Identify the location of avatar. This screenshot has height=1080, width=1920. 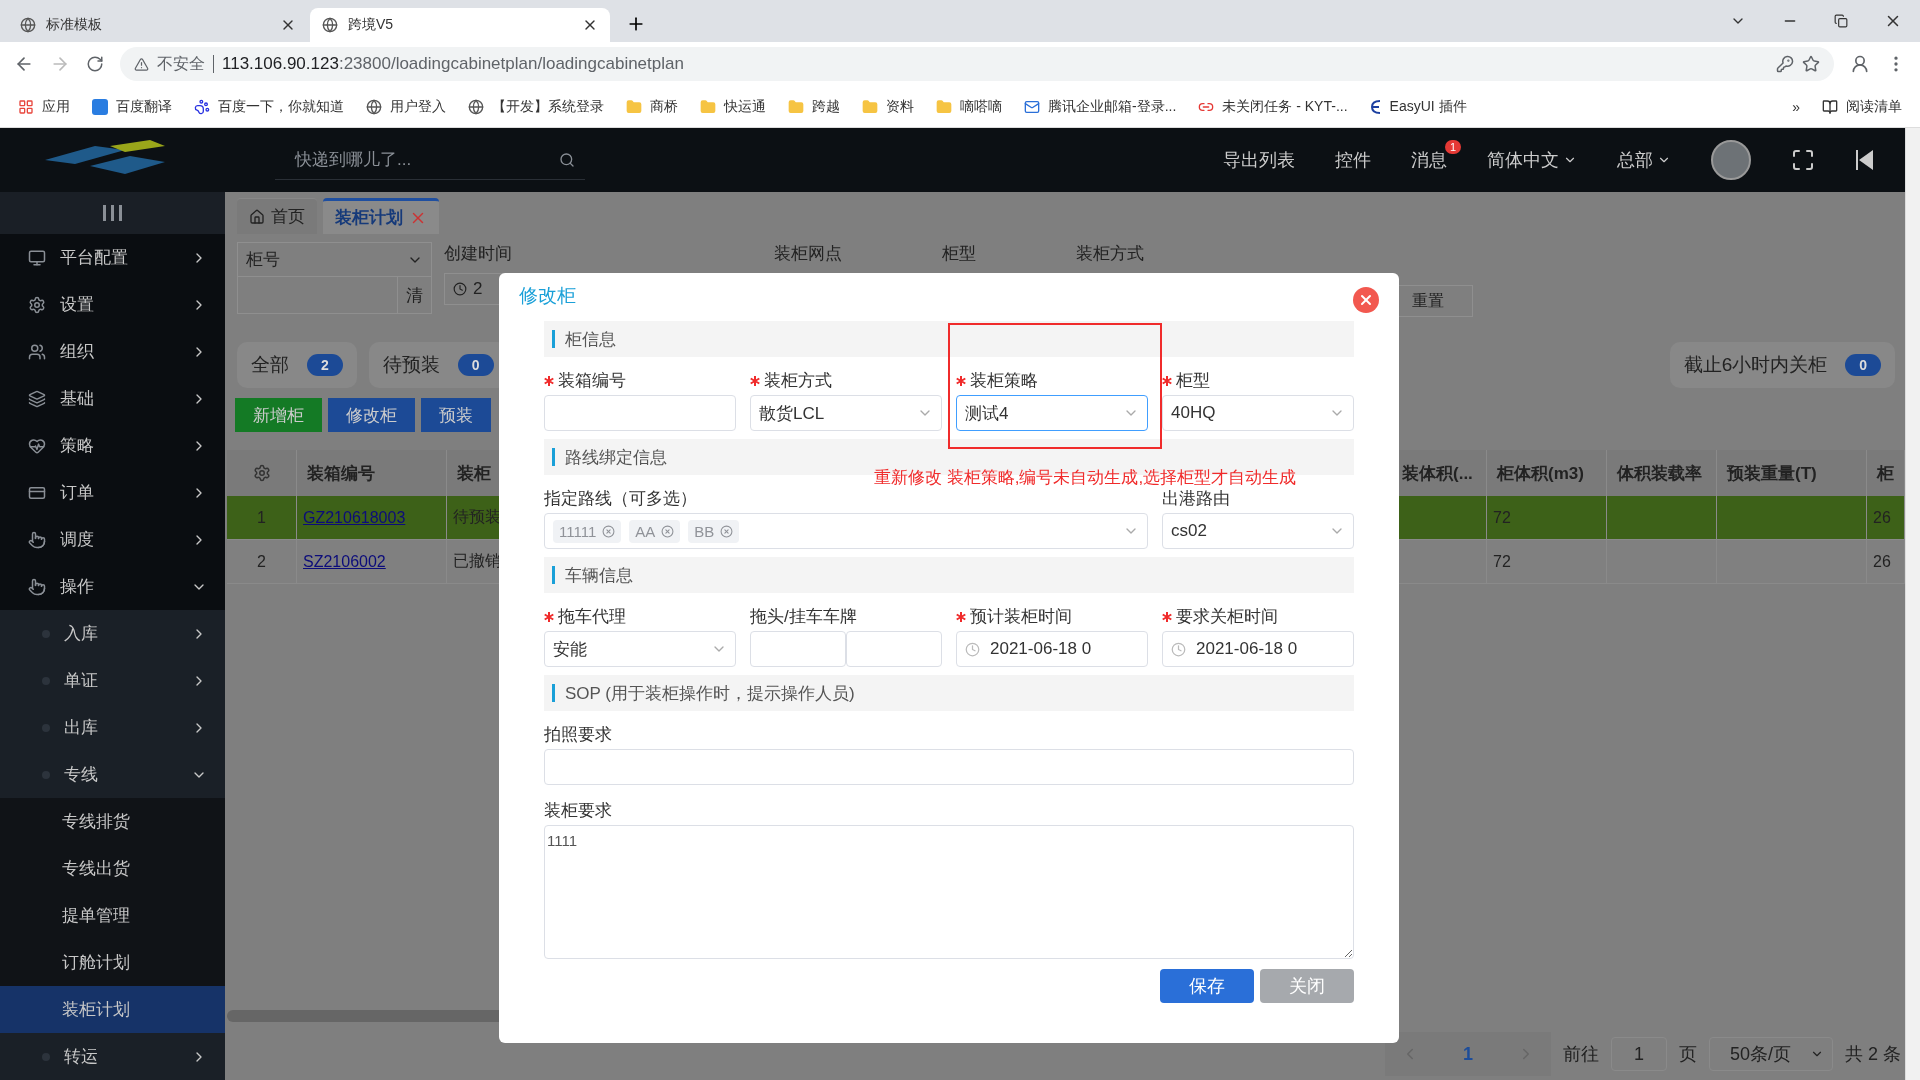
(1731, 160).